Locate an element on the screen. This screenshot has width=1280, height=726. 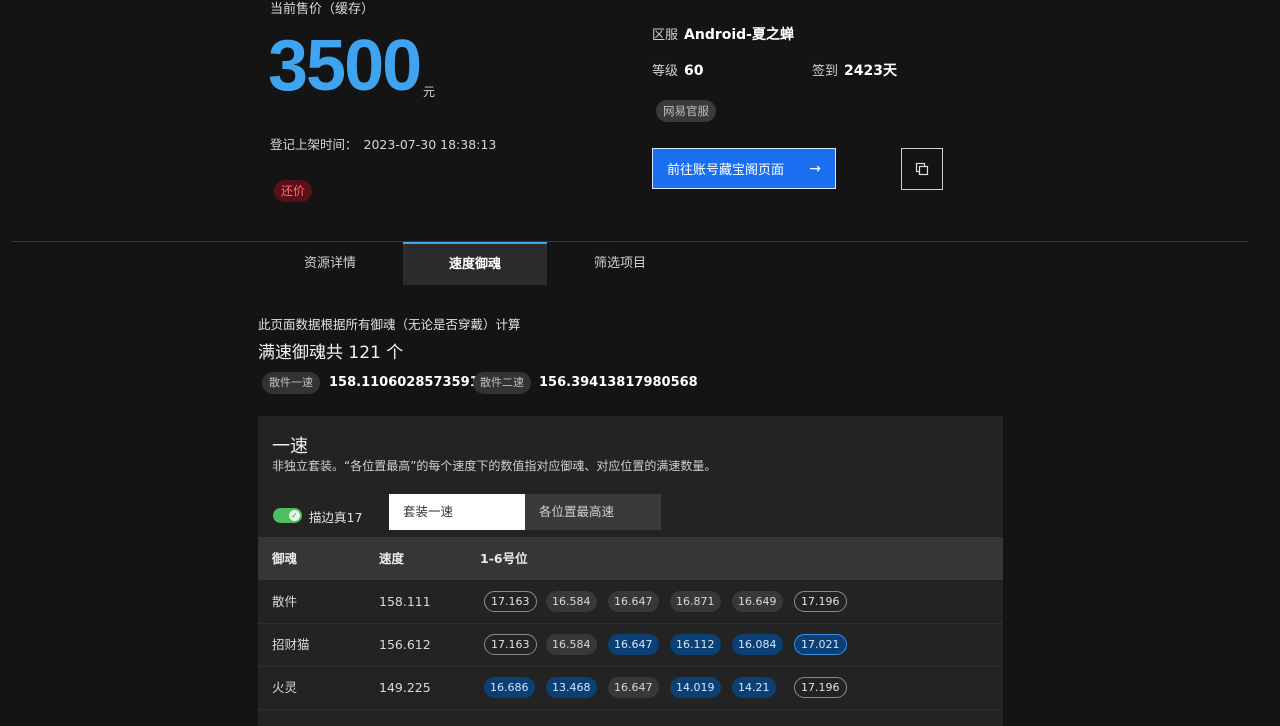
slot-2-speed: 13.468 is located at coordinates (571, 687).